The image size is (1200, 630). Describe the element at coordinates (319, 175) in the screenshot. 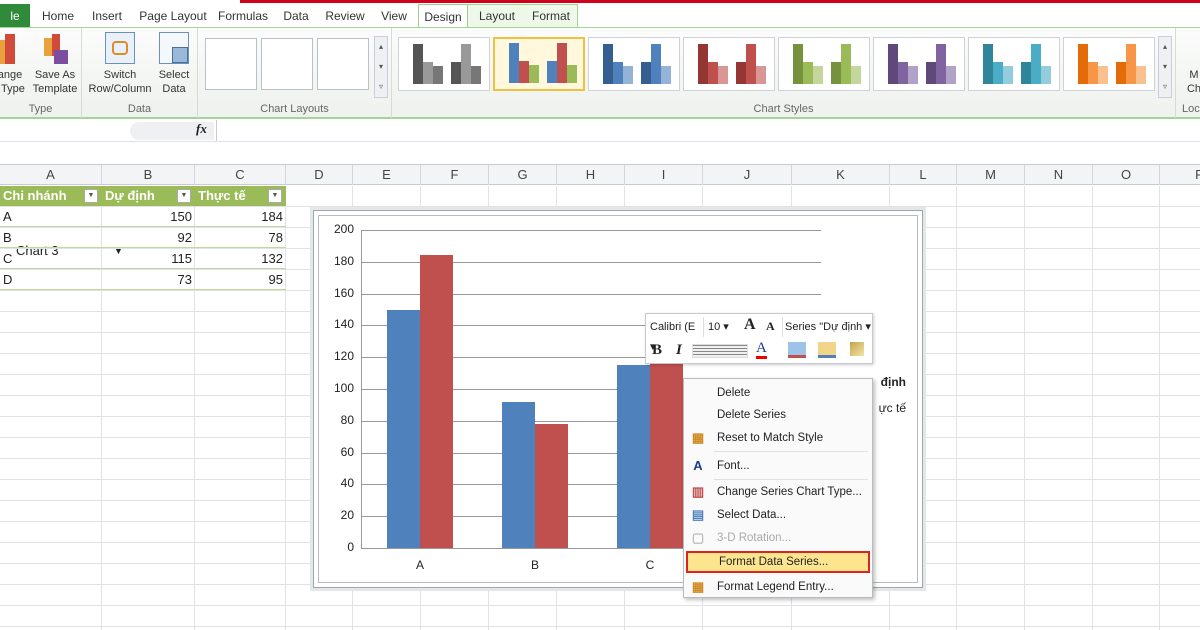

I see `column-header-d: D` at that location.